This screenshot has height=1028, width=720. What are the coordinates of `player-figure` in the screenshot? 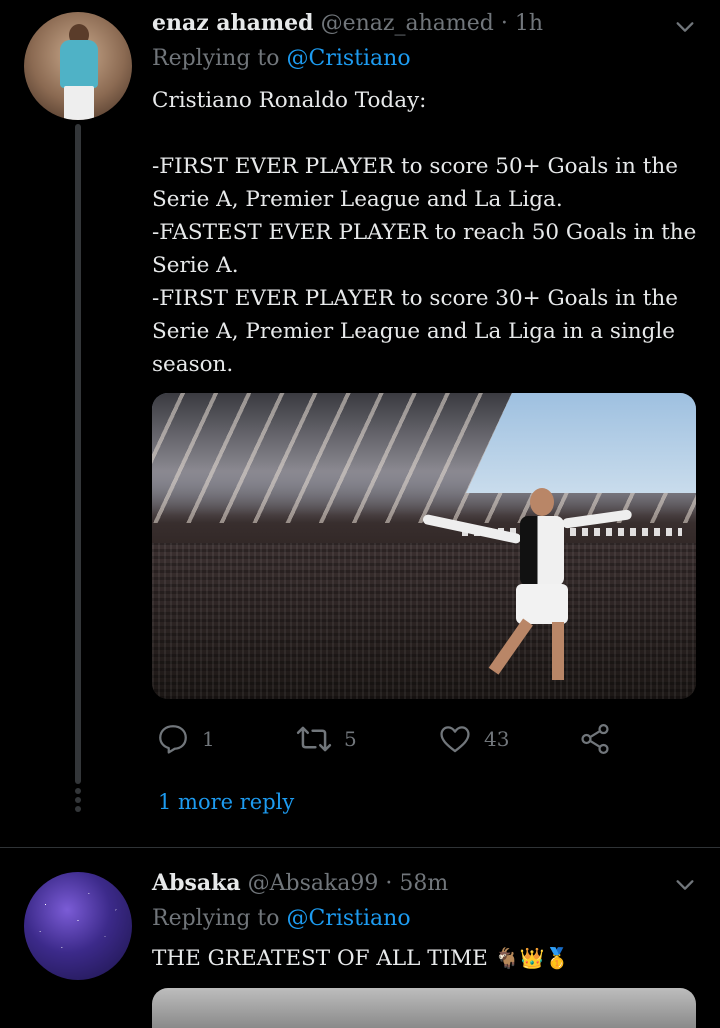 It's located at (527, 588).